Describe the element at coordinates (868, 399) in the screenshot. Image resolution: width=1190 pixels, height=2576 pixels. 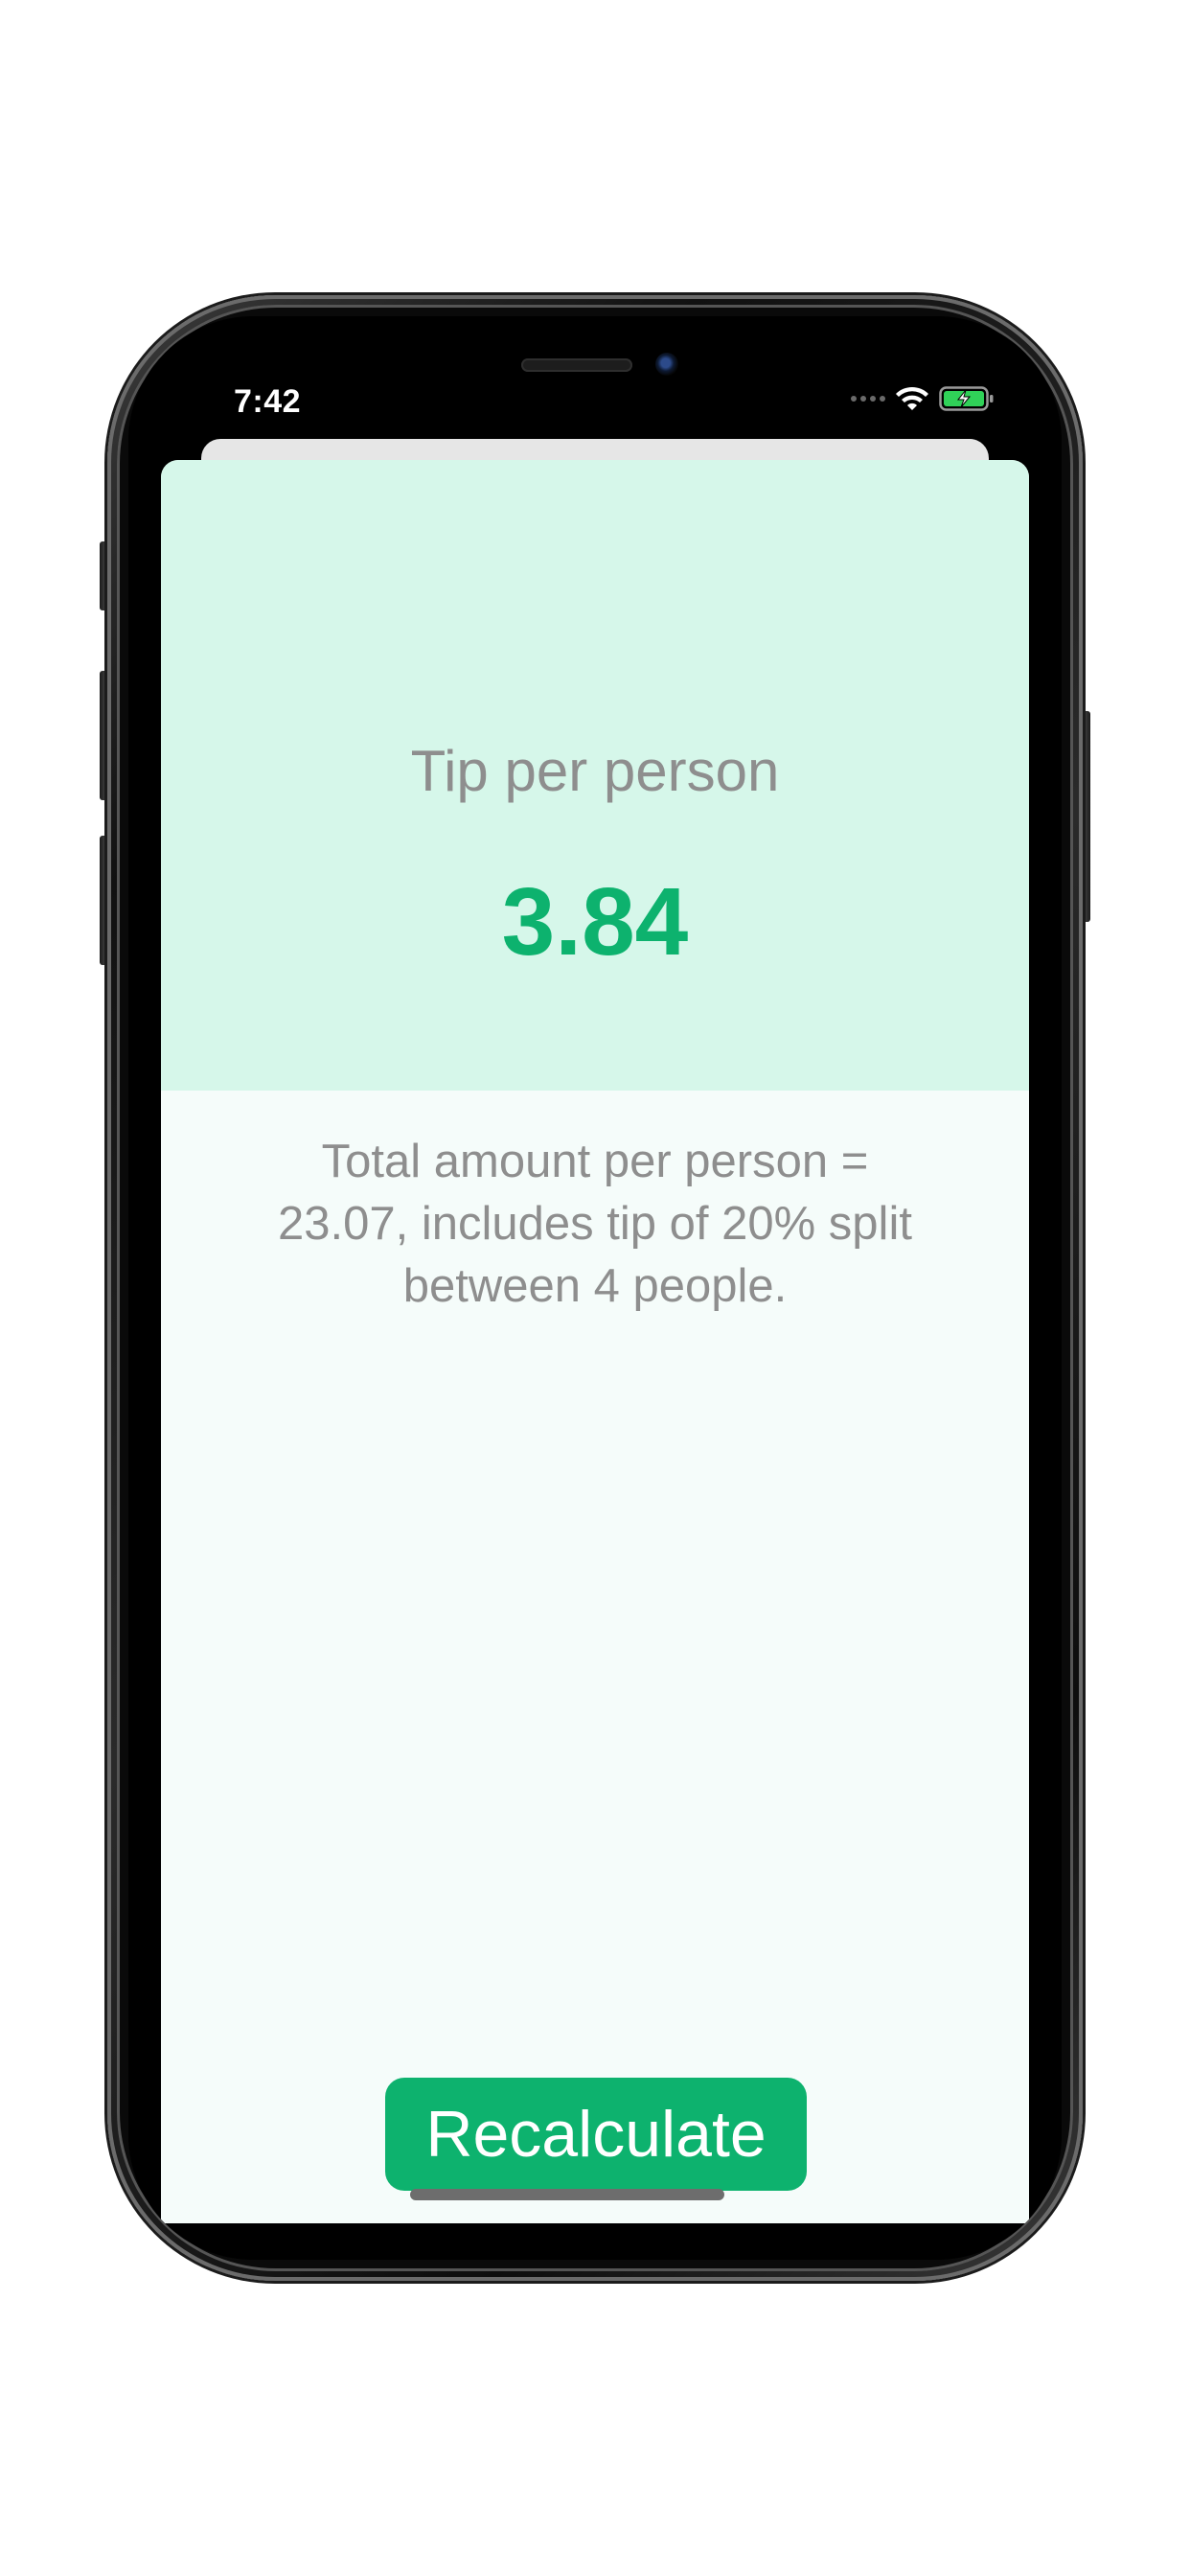
I see `cellular-signal-icon` at that location.